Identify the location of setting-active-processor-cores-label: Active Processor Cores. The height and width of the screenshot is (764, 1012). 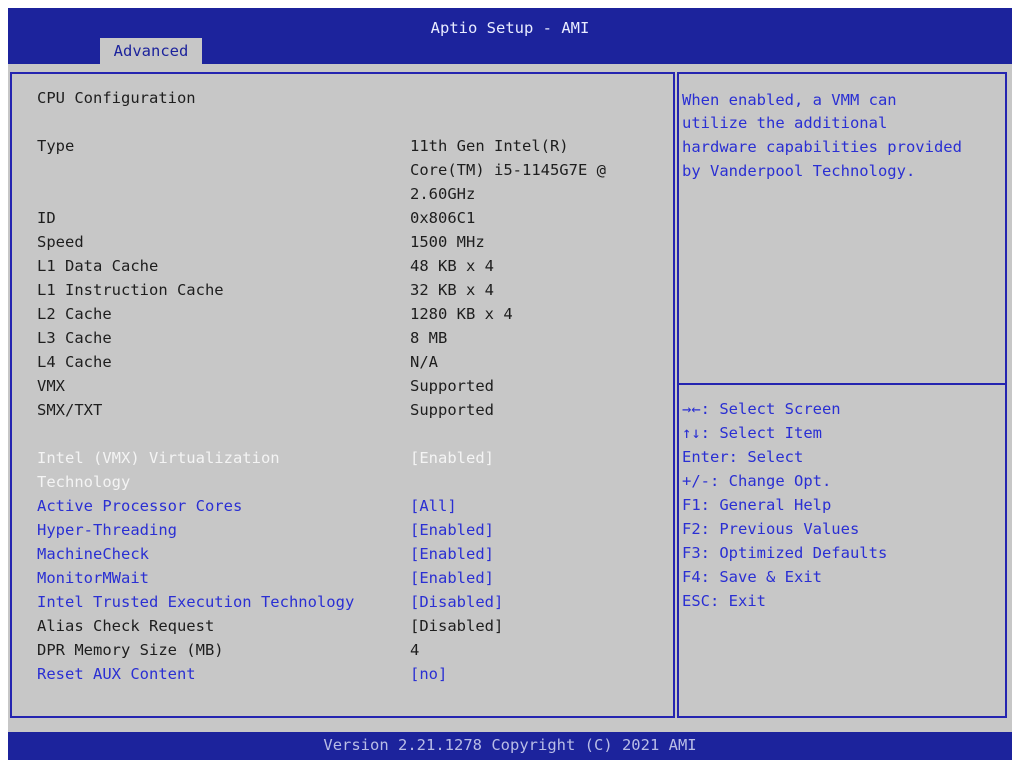
(139, 506).